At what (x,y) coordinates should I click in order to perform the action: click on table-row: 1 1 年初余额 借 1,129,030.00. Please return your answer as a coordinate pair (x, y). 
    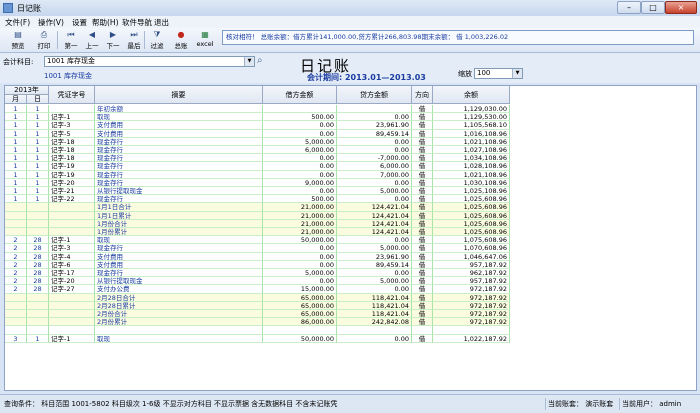
    Looking at the image, I should click on (257, 109).